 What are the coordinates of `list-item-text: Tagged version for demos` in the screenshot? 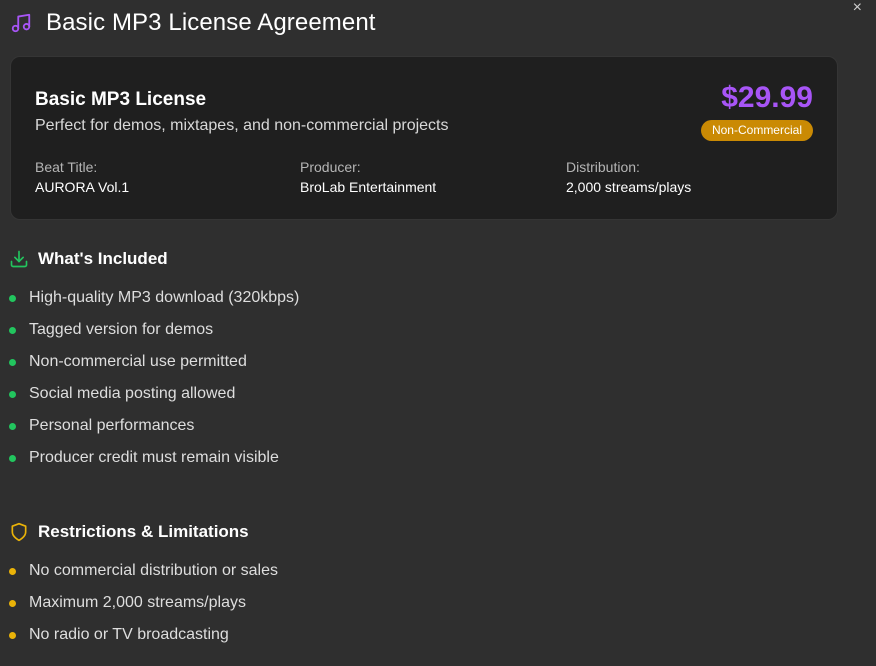 It's located at (121, 329).